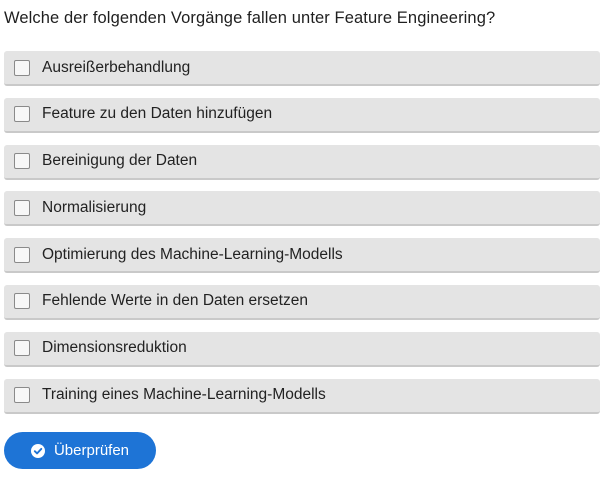 This screenshot has width=600, height=485. What do you see at coordinates (37, 450) in the screenshot?
I see `check-circle-icon` at bounding box center [37, 450].